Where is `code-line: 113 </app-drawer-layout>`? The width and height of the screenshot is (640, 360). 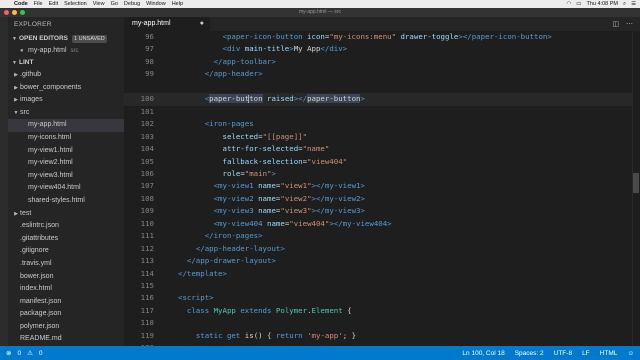 code-line: 113 </app-drawer-layout> is located at coordinates (378, 261).